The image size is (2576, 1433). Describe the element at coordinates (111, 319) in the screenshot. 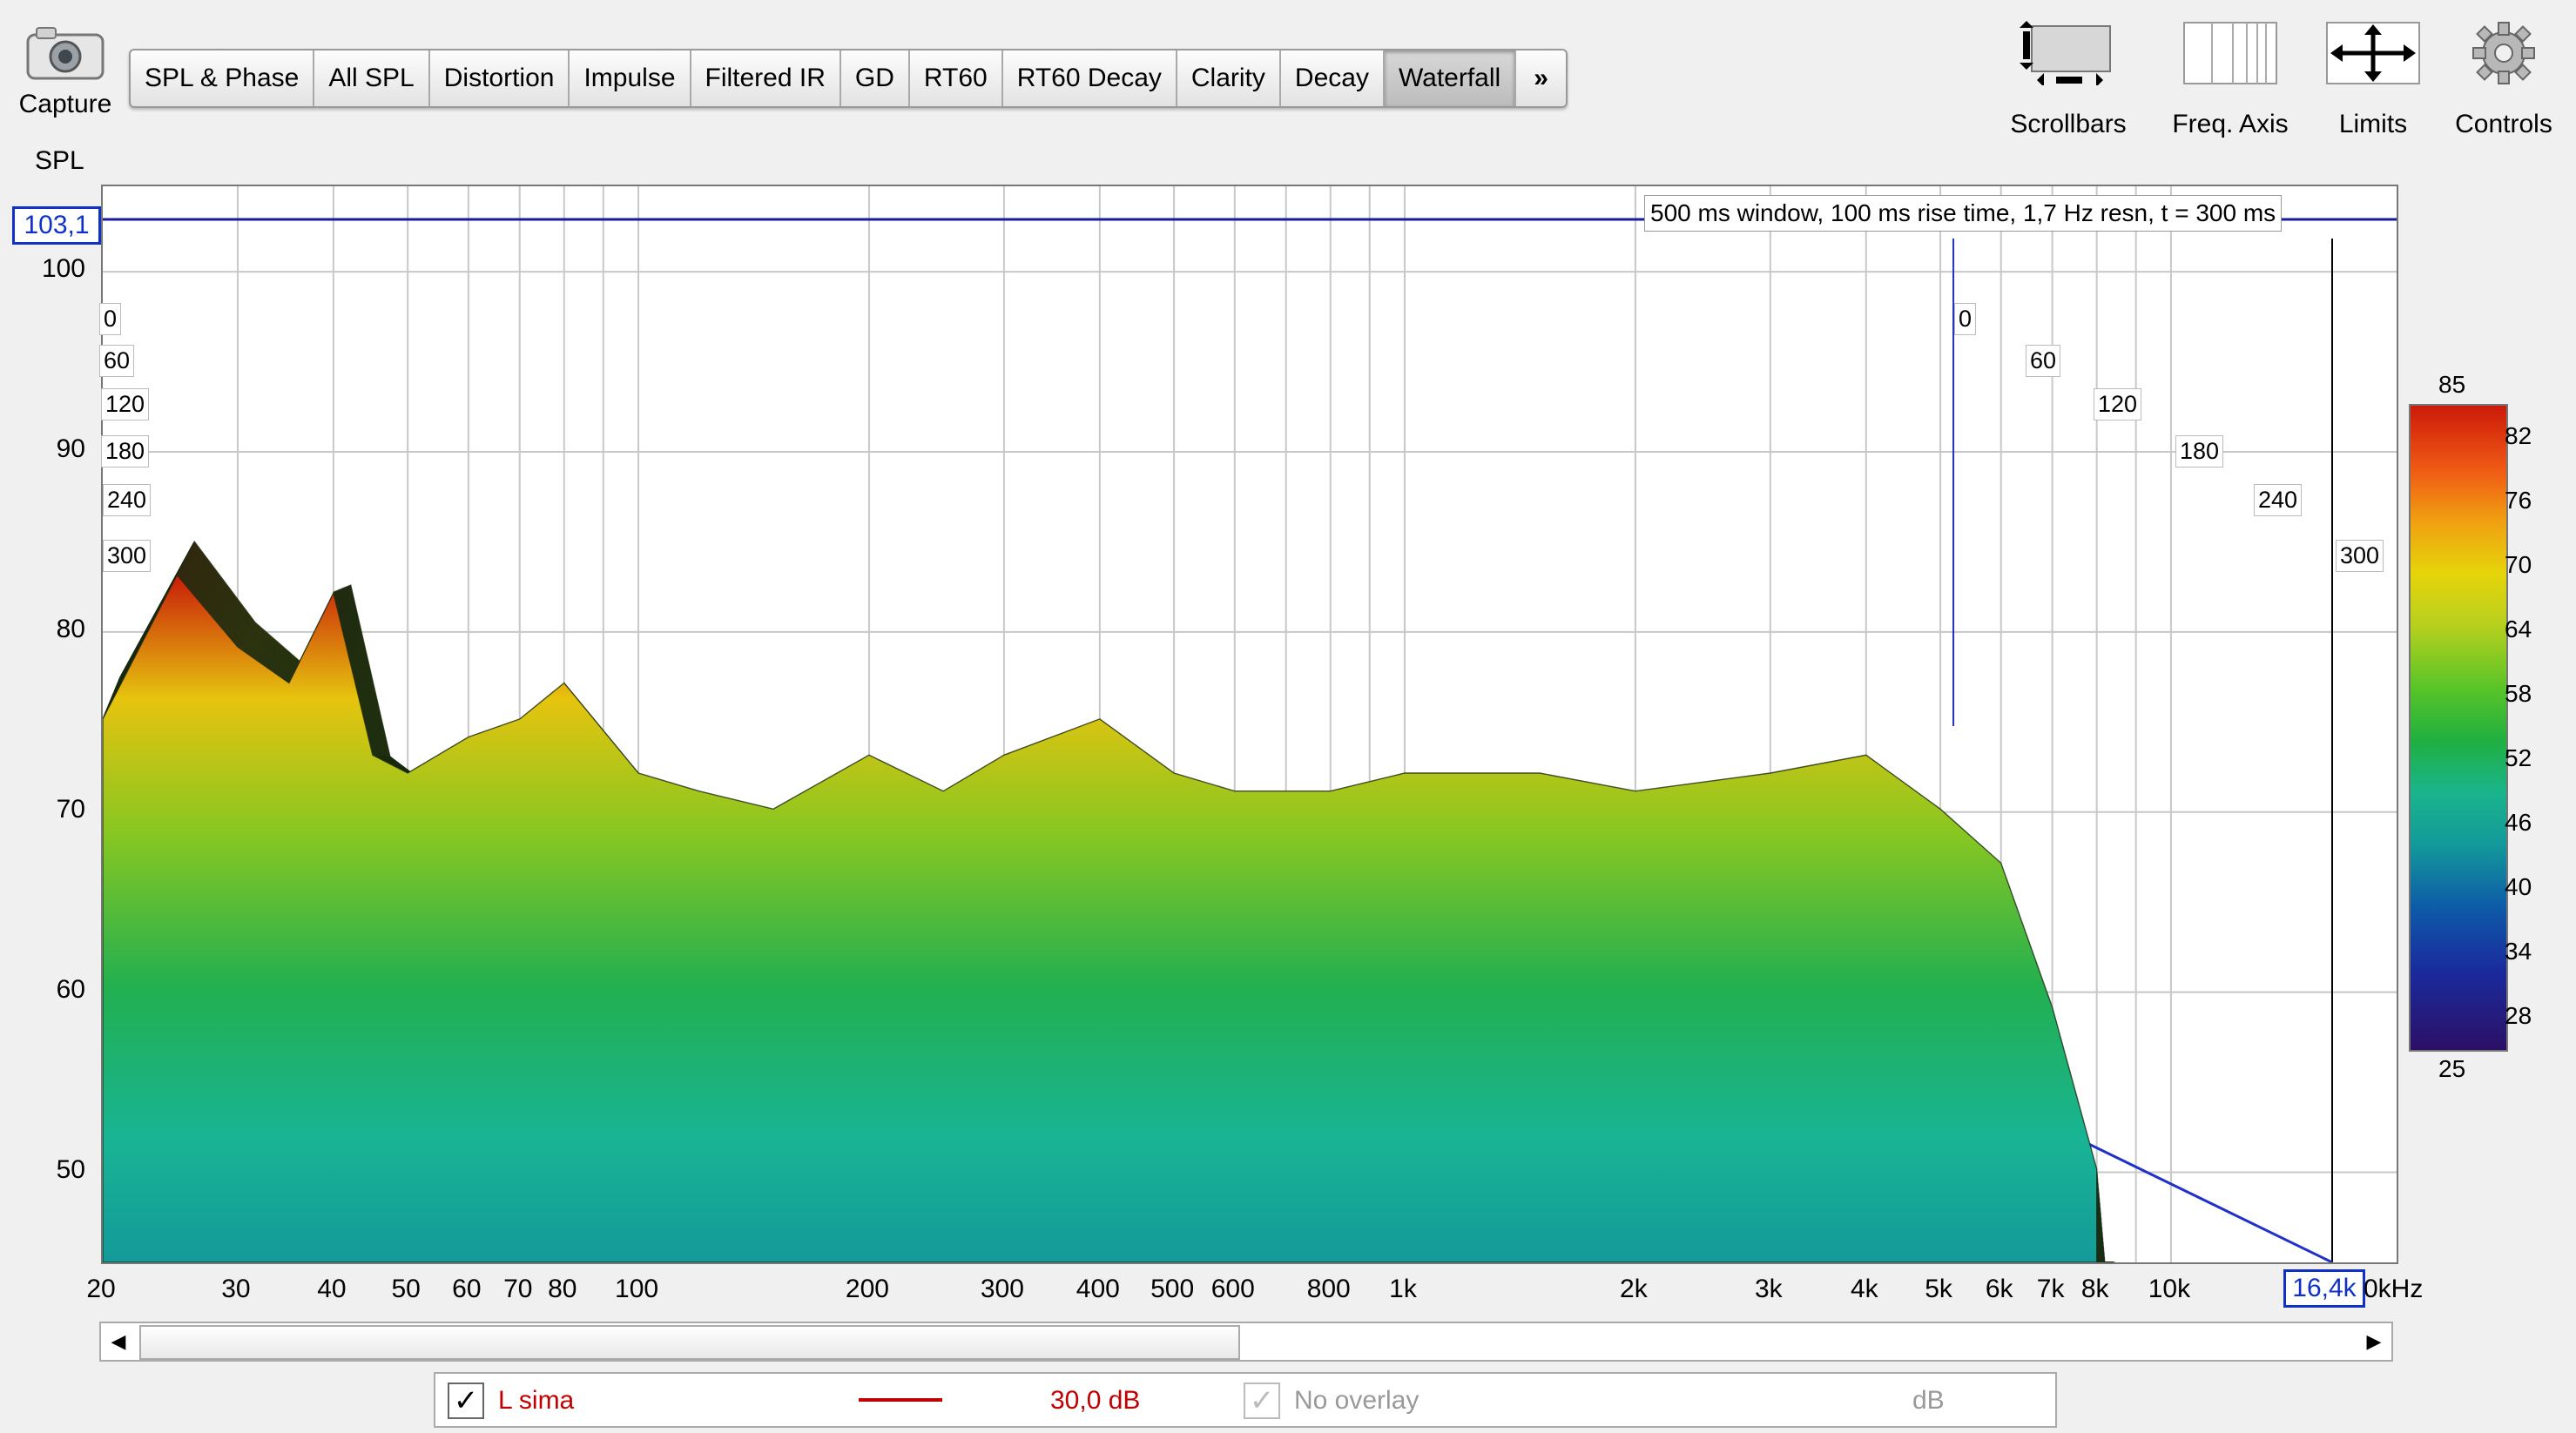

I see `time-label-left: 0` at that location.